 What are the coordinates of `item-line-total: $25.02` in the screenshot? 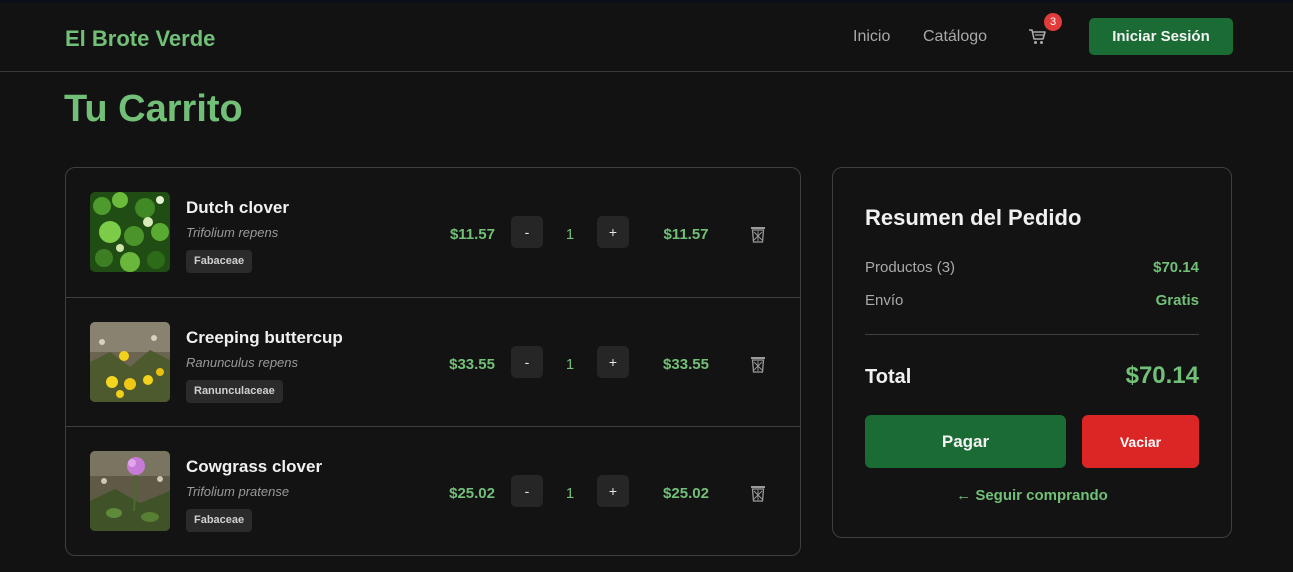 It's located at (686, 493).